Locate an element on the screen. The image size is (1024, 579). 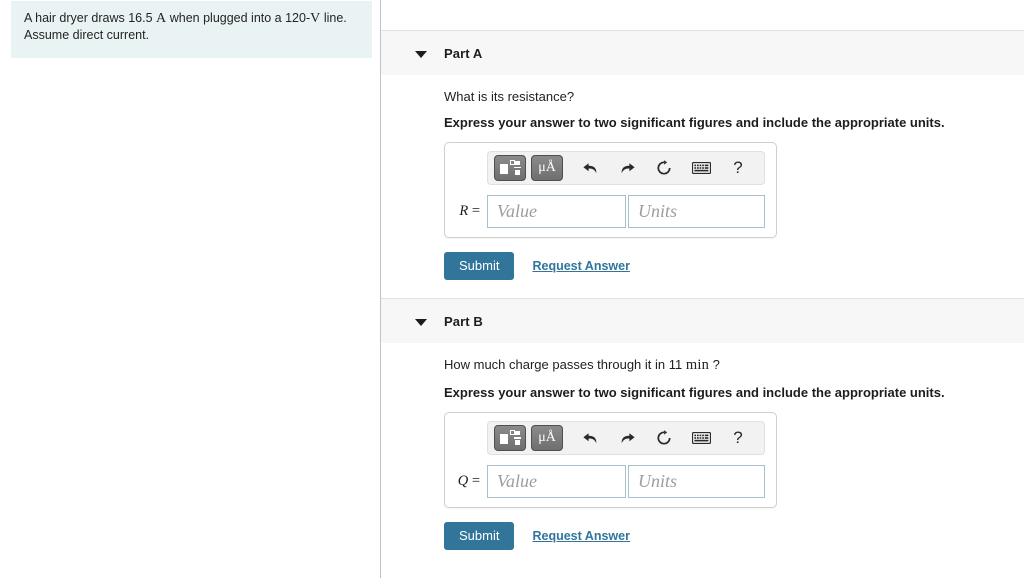
part-title-a: Part A is located at coordinates (463, 53).